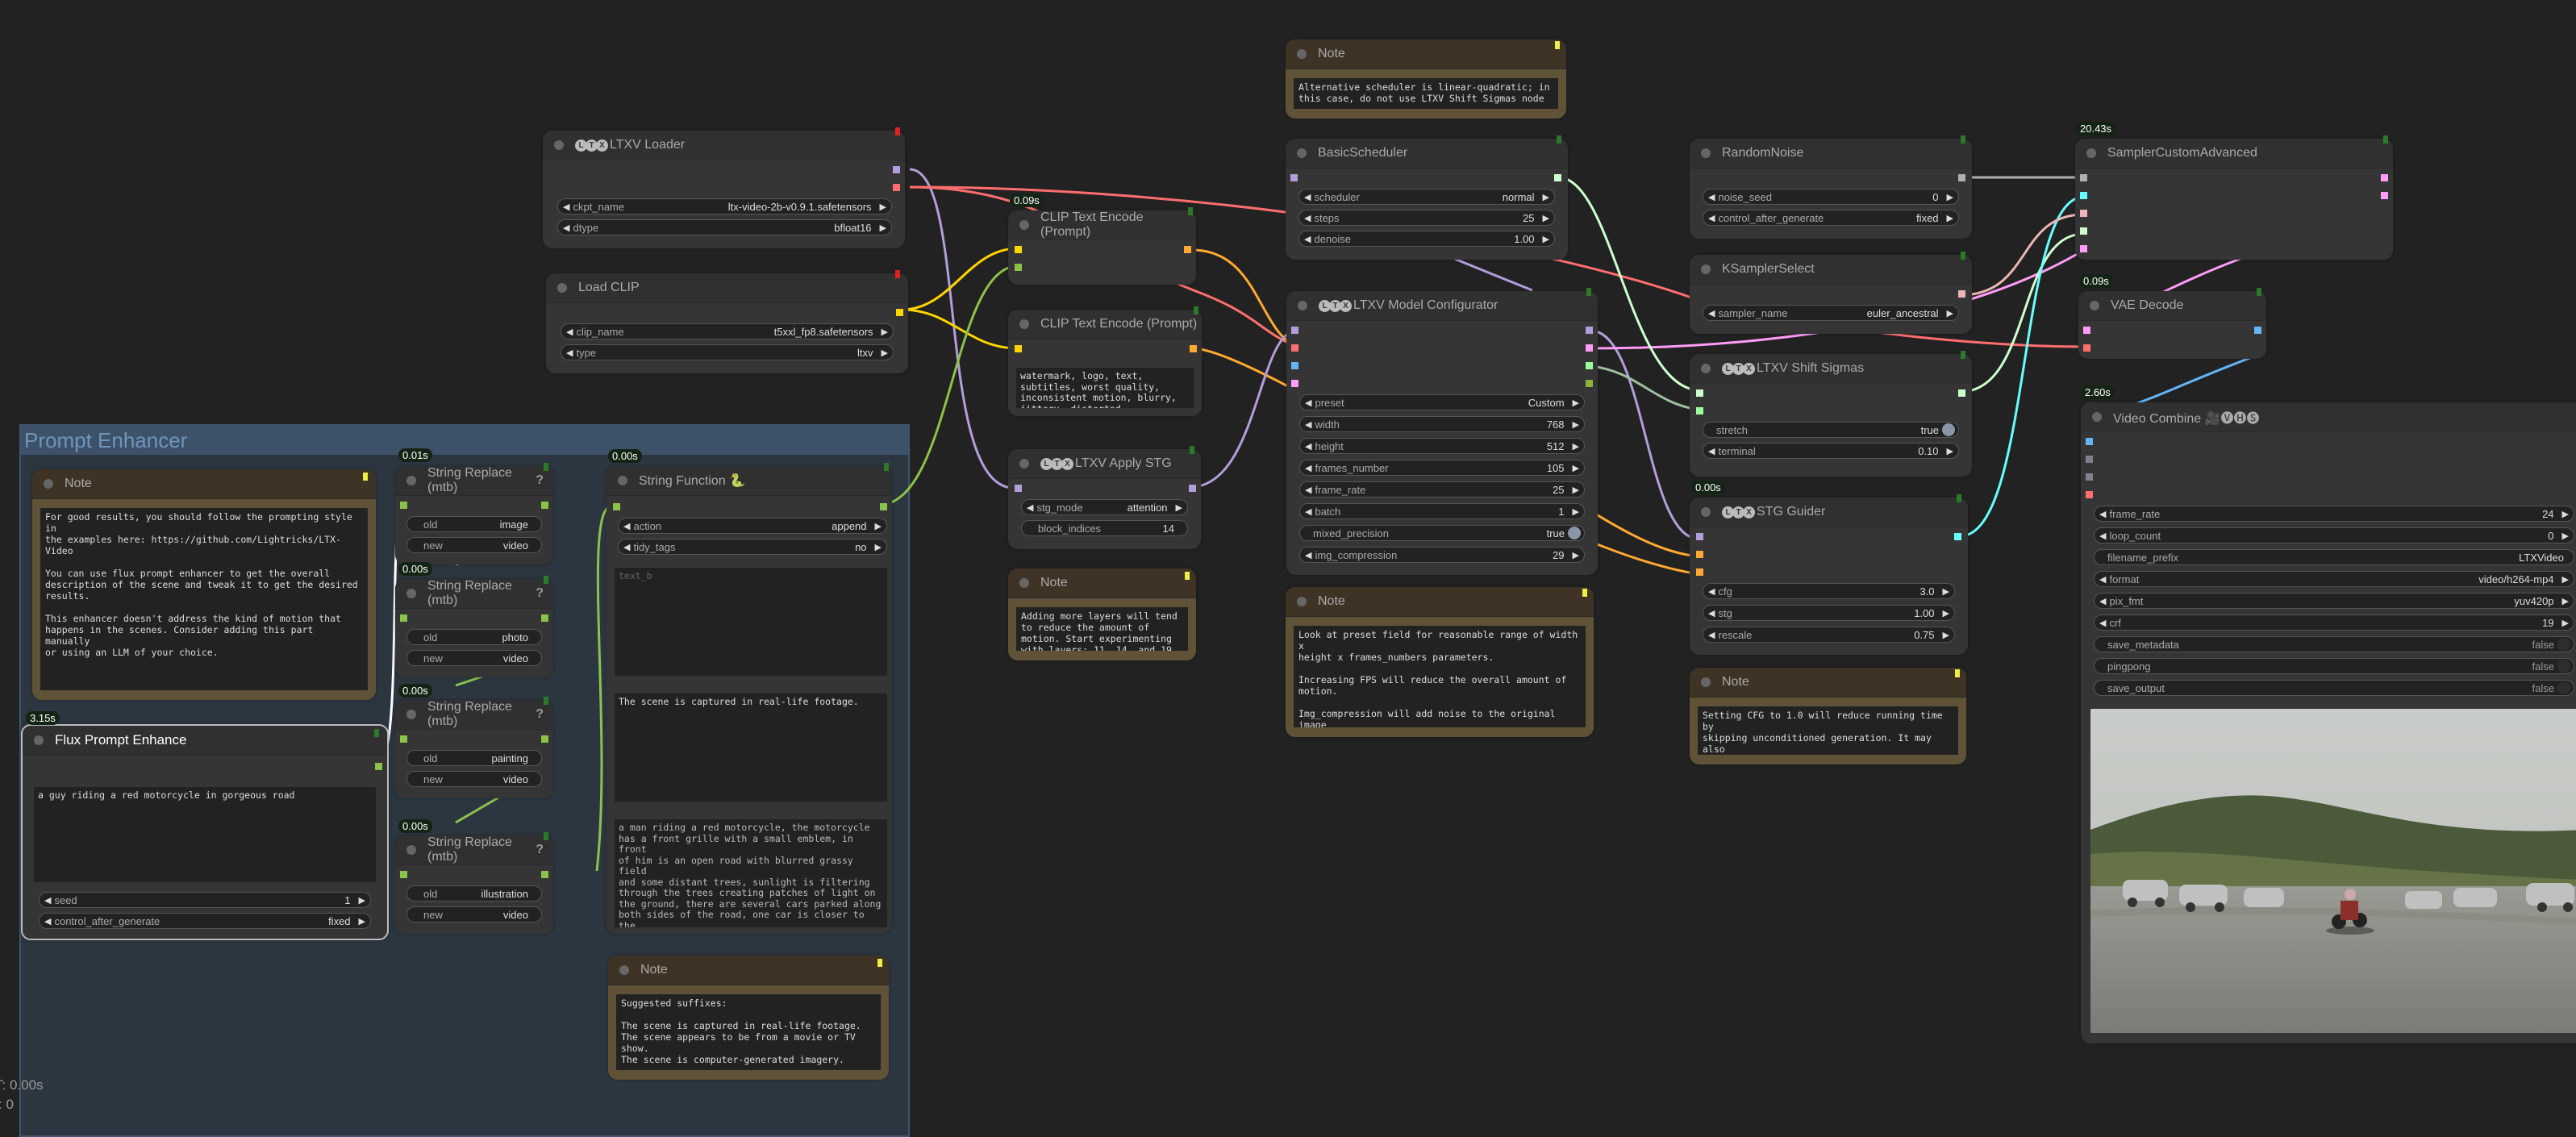 The height and width of the screenshot is (1137, 2576). I want to click on control-after-generate-widget: ◀ control_after_generate fixed ▶, so click(205, 921).